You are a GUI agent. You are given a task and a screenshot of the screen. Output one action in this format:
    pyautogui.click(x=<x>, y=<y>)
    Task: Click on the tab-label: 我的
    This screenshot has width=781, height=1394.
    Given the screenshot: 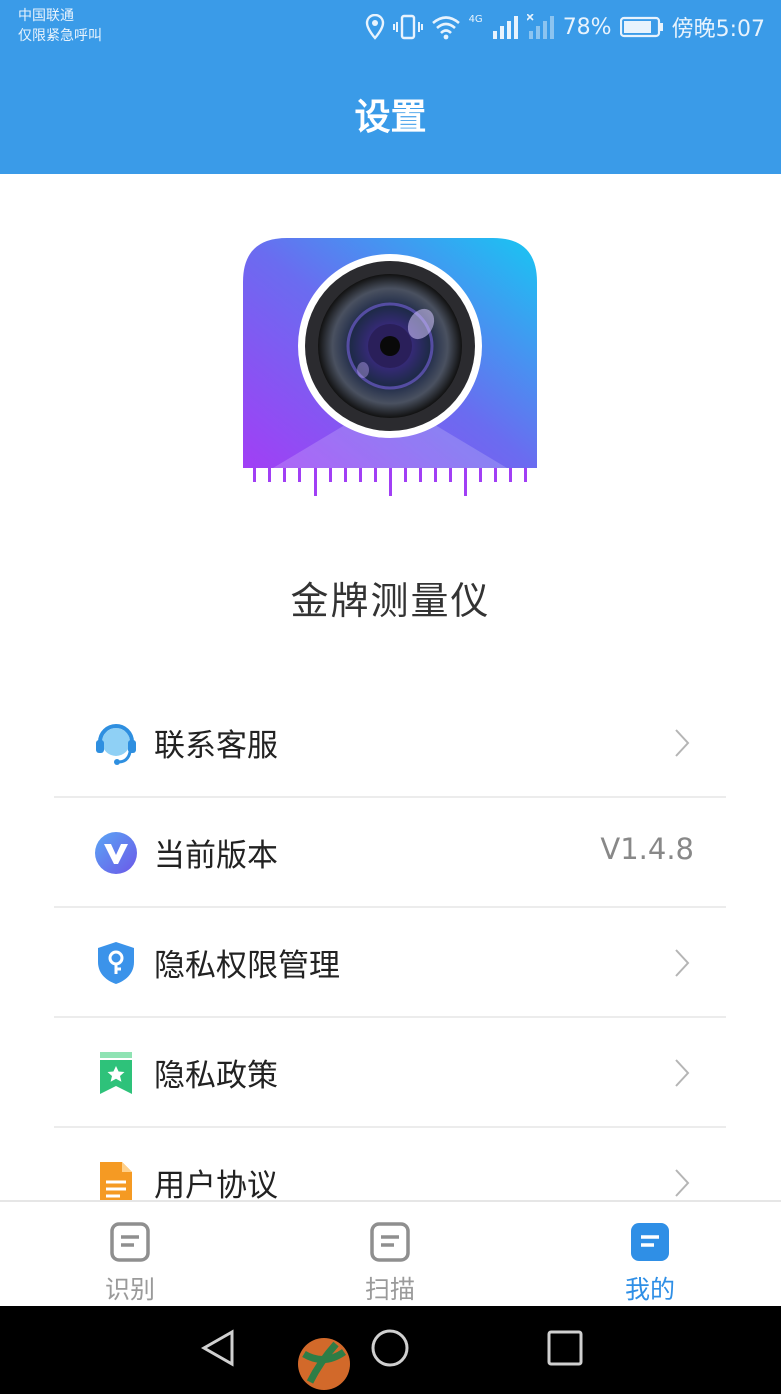 What is the action you would take?
    pyautogui.click(x=649, y=1289)
    